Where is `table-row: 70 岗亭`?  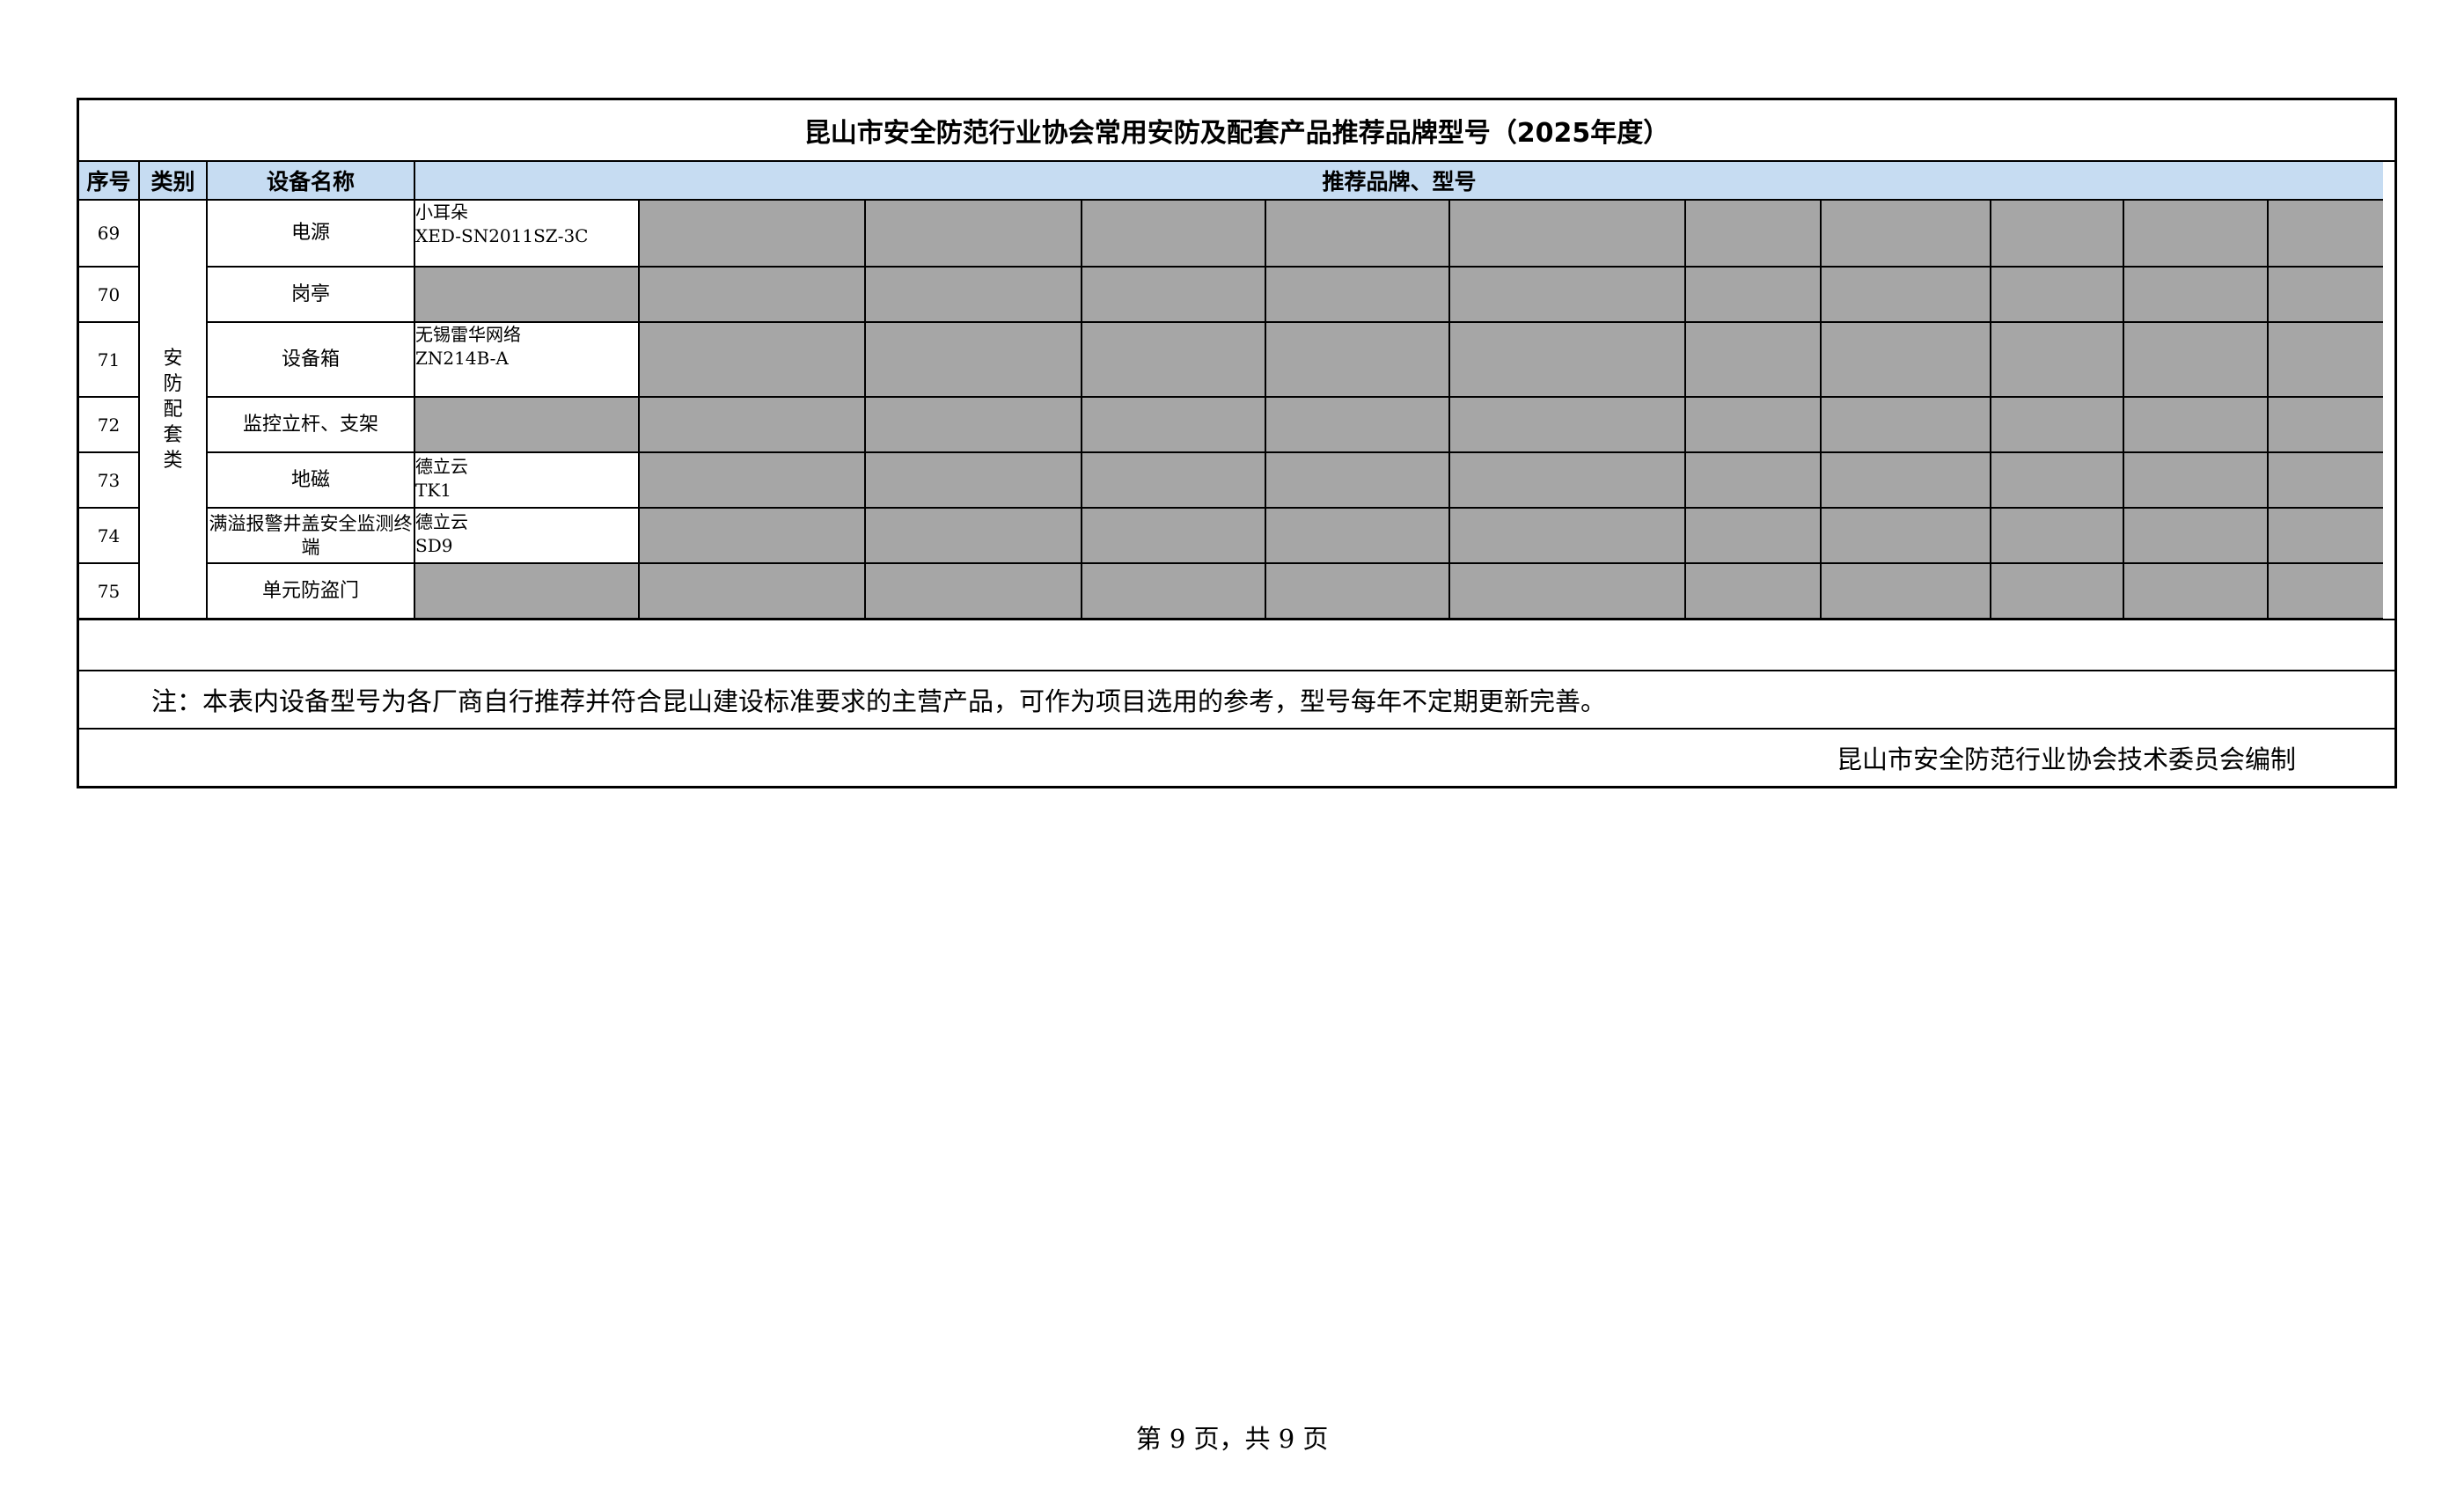 table-row: 70 岗亭 is located at coordinates (1231, 294).